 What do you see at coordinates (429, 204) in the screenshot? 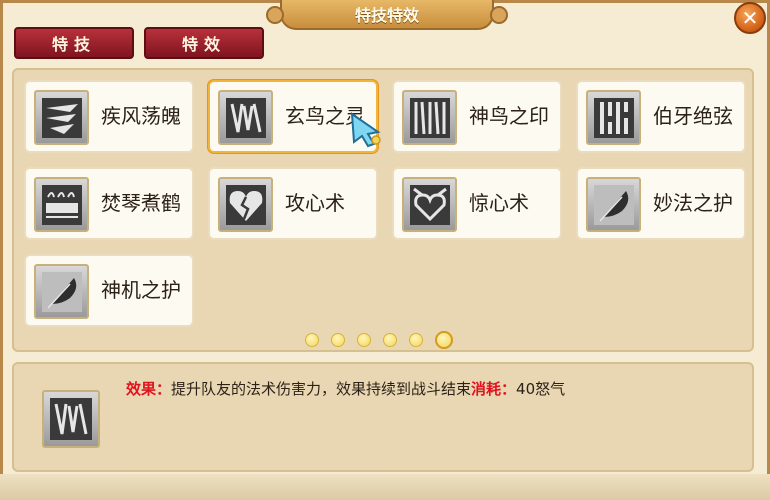
I see `shocked-heart-icon` at bounding box center [429, 204].